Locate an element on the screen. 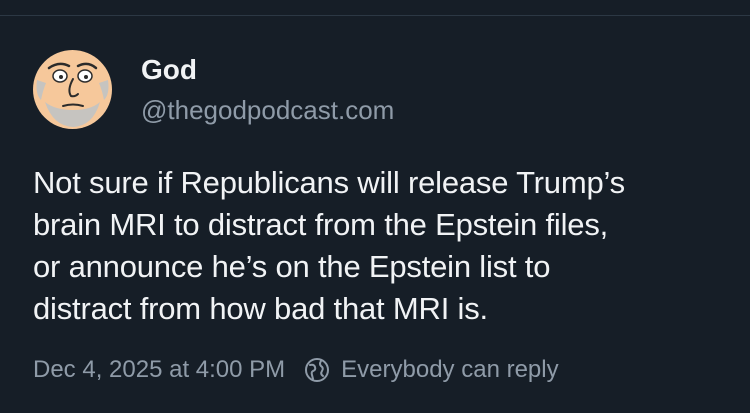  display-name: God is located at coordinates (267, 70).